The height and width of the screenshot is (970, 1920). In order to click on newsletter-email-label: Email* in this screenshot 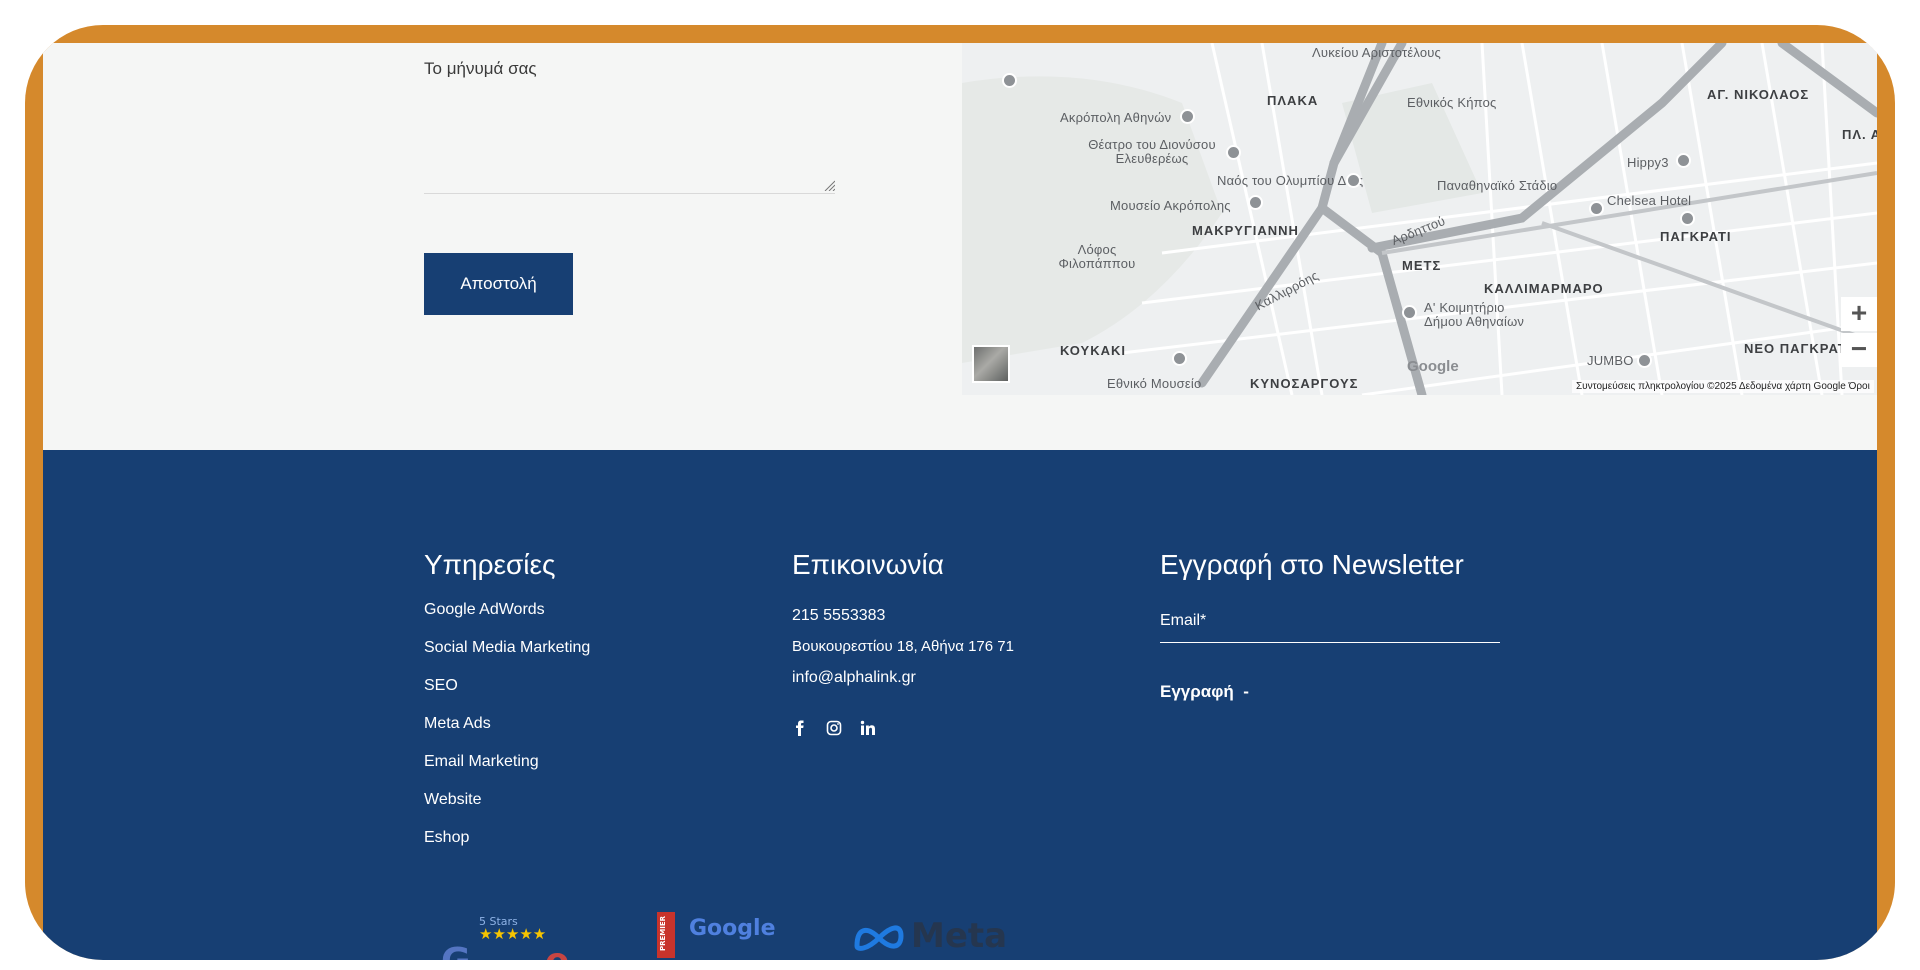, I will do `click(1183, 620)`.